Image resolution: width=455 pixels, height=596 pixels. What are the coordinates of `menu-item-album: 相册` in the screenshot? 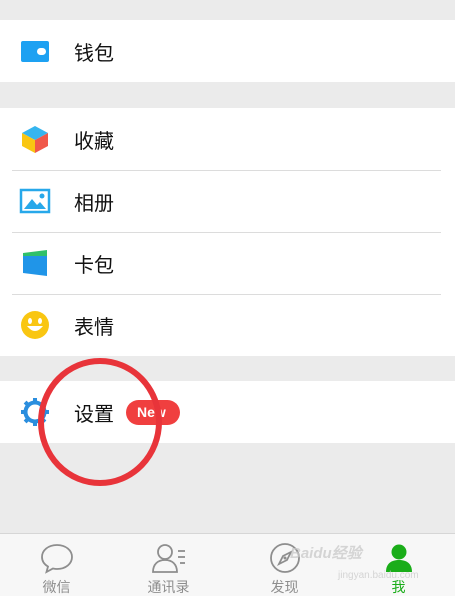 It's located at (227, 201).